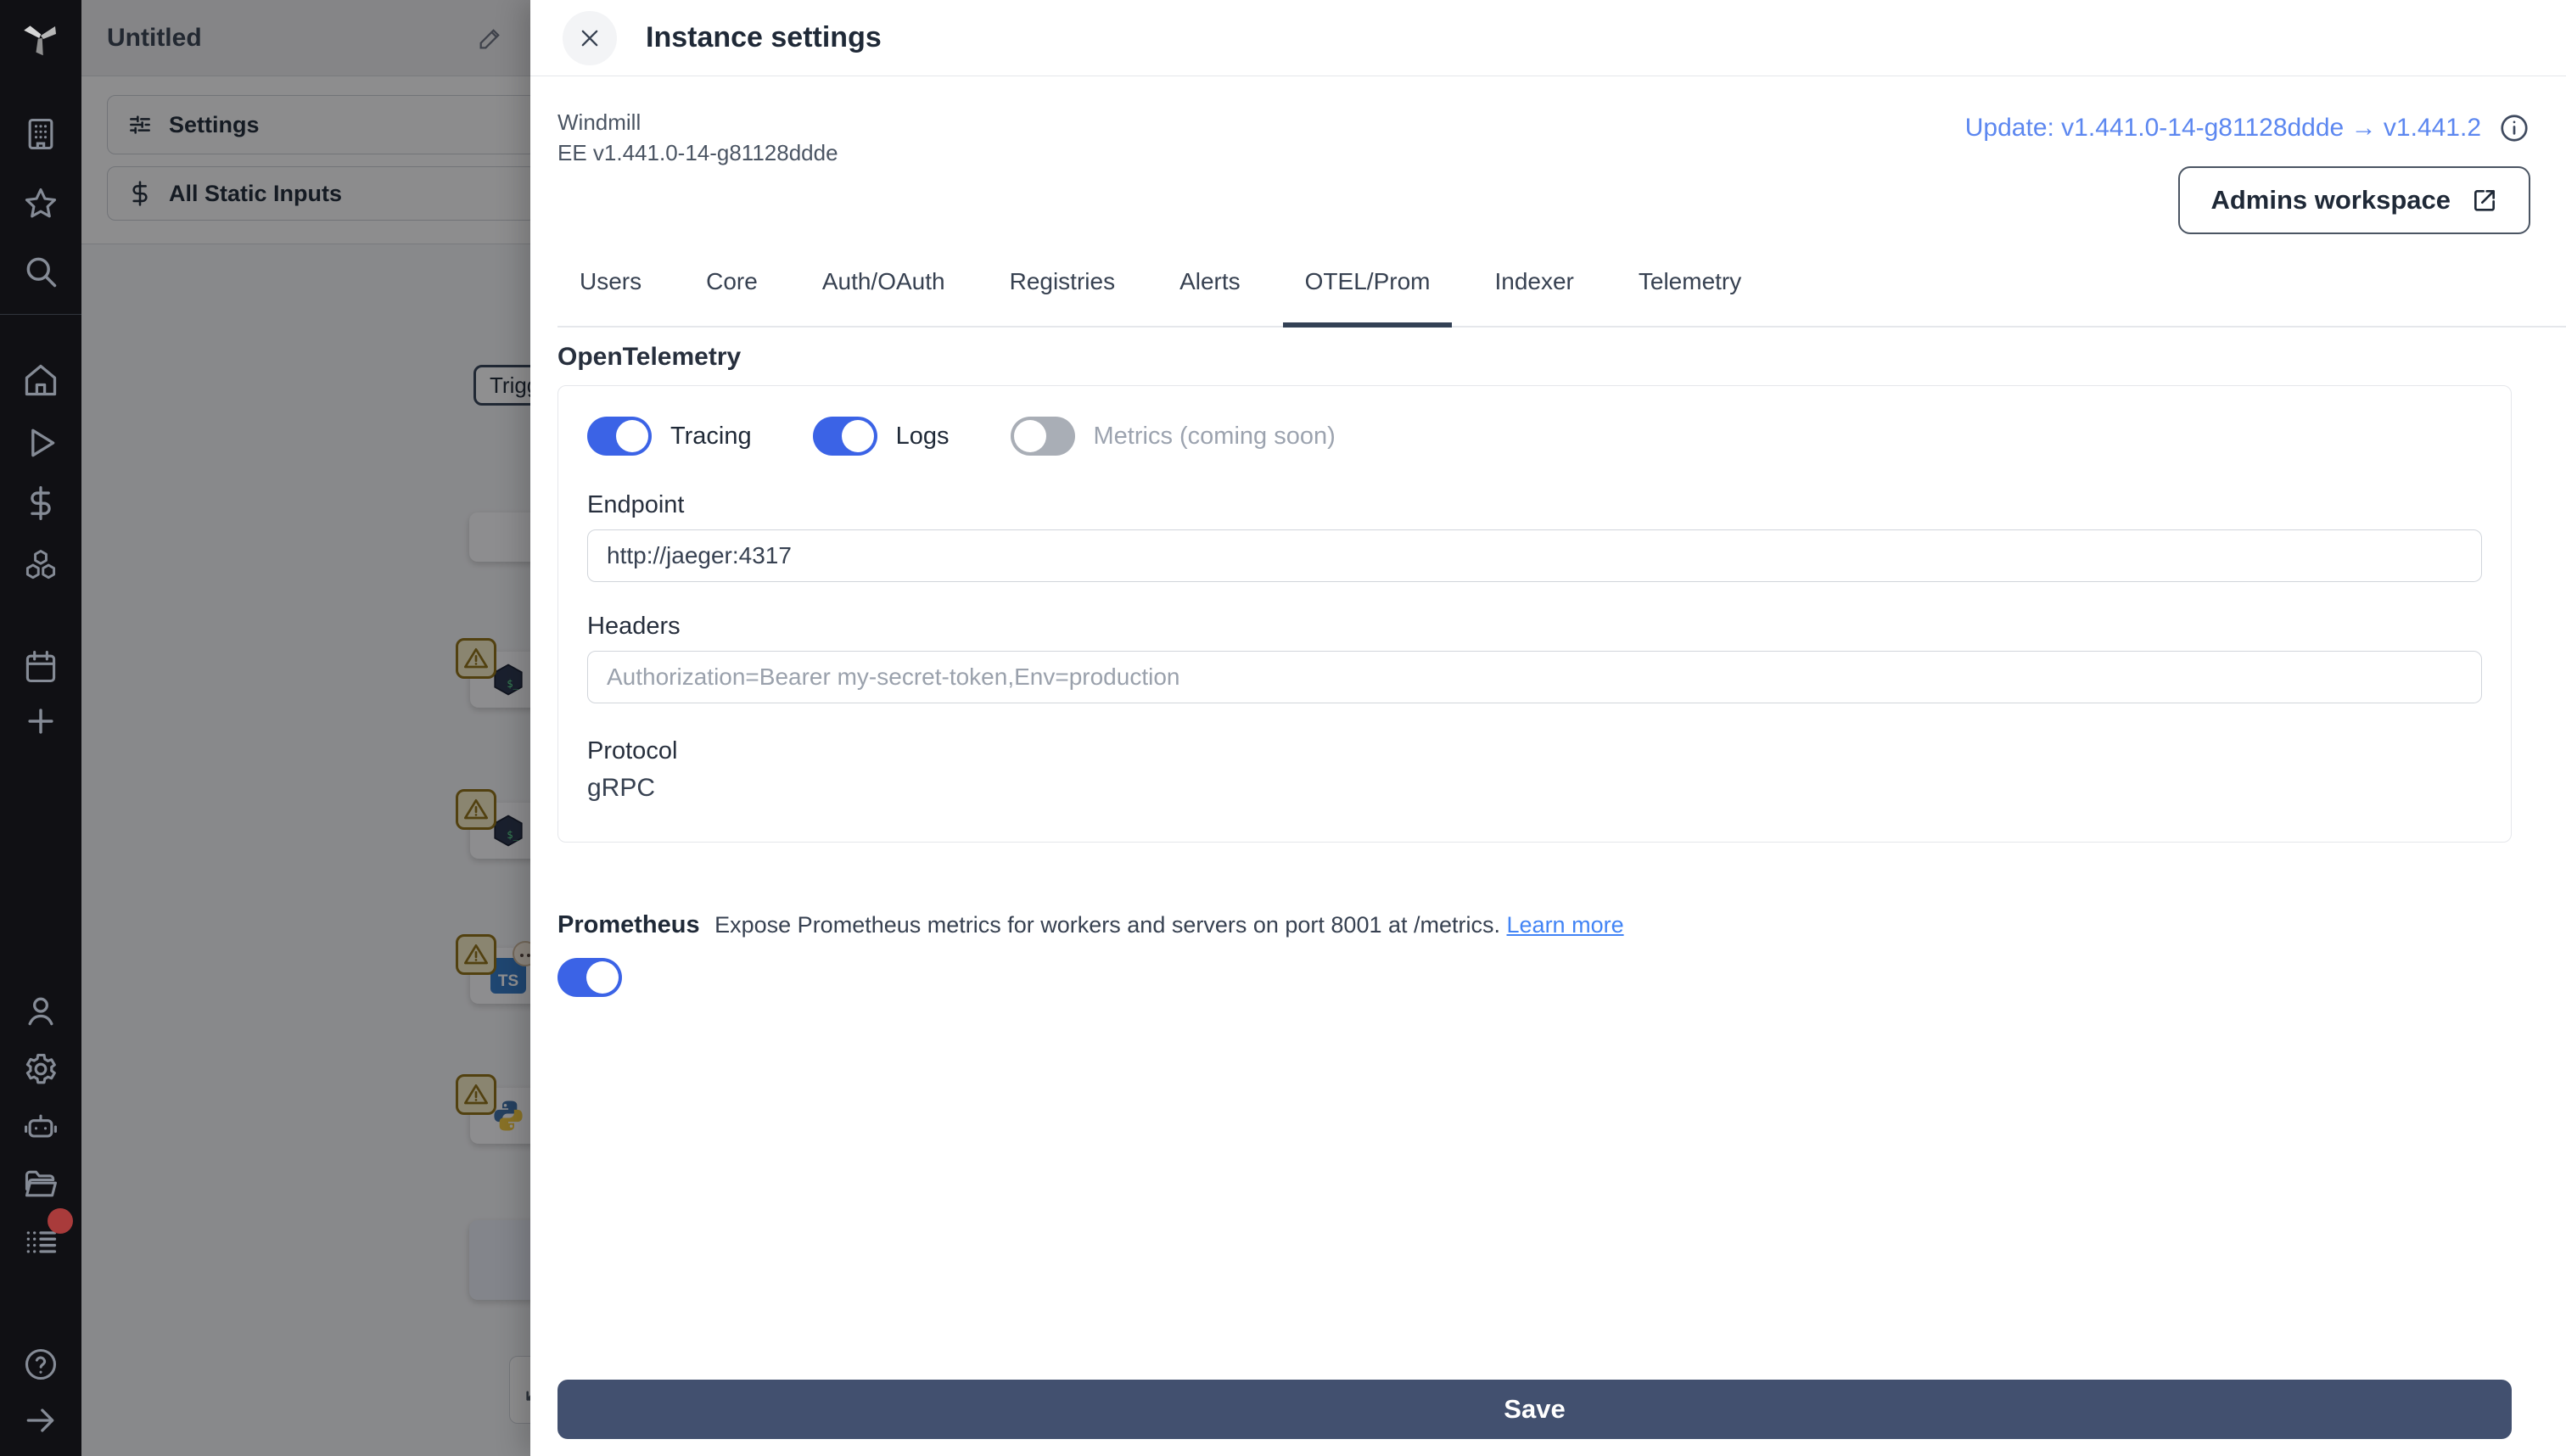 The height and width of the screenshot is (1456, 2566). Describe the element at coordinates (40, 134) in the screenshot. I see `workspace-building-icon` at that location.